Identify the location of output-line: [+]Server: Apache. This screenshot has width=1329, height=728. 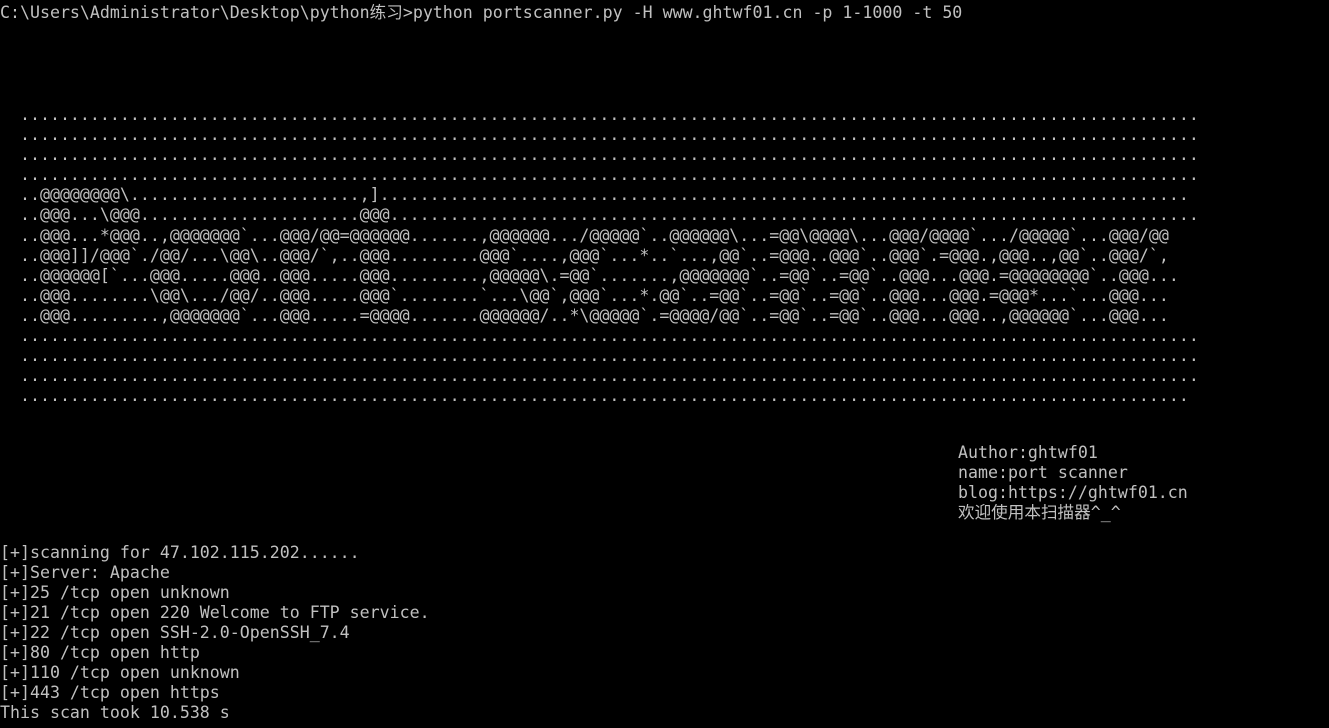
(85, 572).